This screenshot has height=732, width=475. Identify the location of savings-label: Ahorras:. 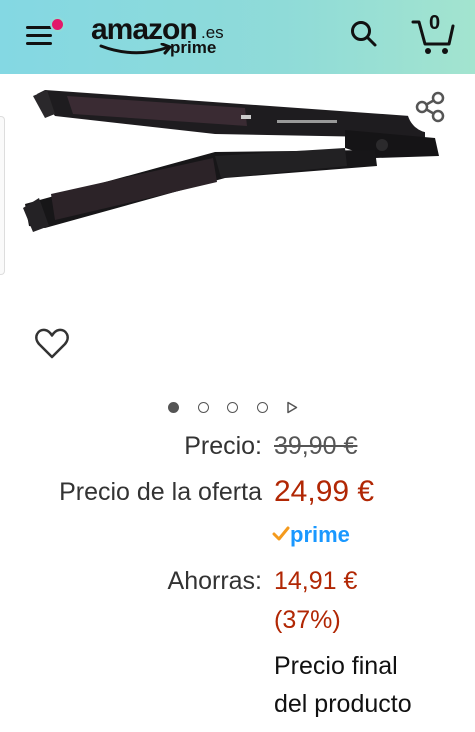
(214, 581).